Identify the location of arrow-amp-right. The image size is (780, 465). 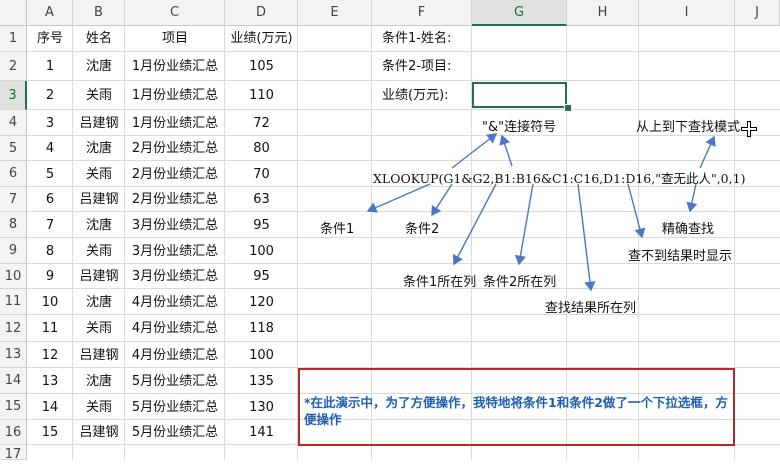
(506, 150).